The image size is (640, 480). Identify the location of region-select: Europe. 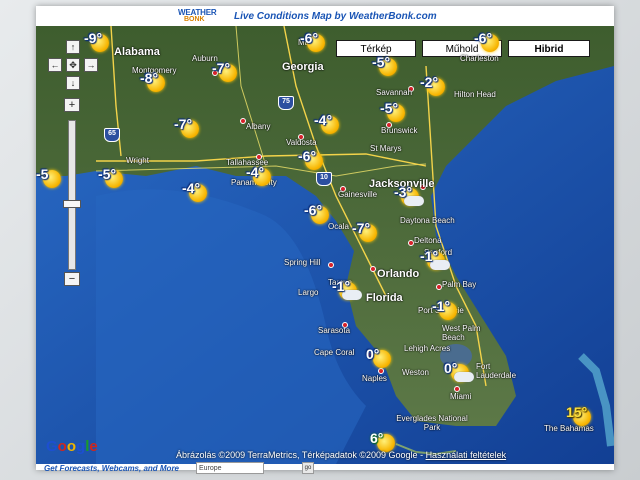
(230, 468).